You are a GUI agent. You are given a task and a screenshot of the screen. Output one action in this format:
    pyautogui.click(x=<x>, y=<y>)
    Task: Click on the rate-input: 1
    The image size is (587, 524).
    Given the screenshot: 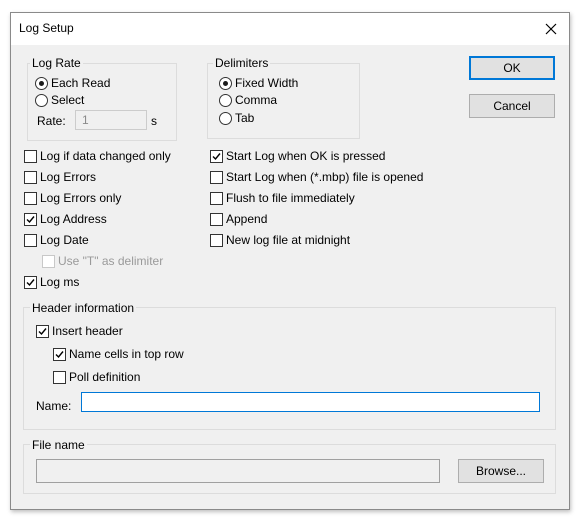 What is the action you would take?
    pyautogui.click(x=111, y=120)
    